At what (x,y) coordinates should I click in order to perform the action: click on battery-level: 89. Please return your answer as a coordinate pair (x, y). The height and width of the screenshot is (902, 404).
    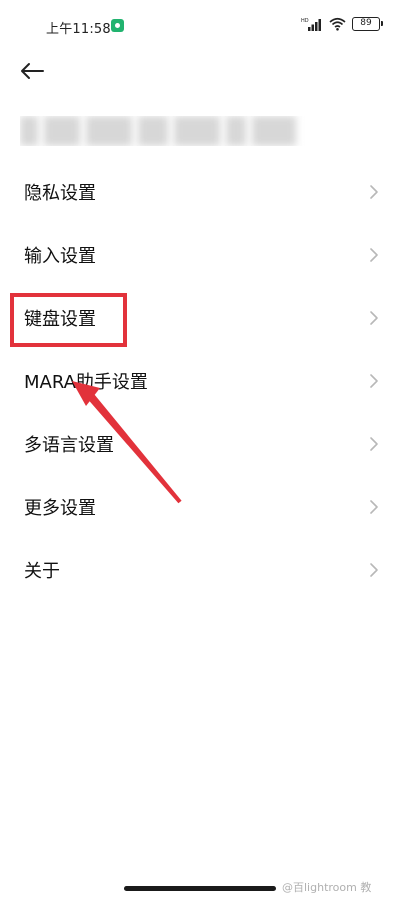
    Looking at the image, I should click on (366, 23).